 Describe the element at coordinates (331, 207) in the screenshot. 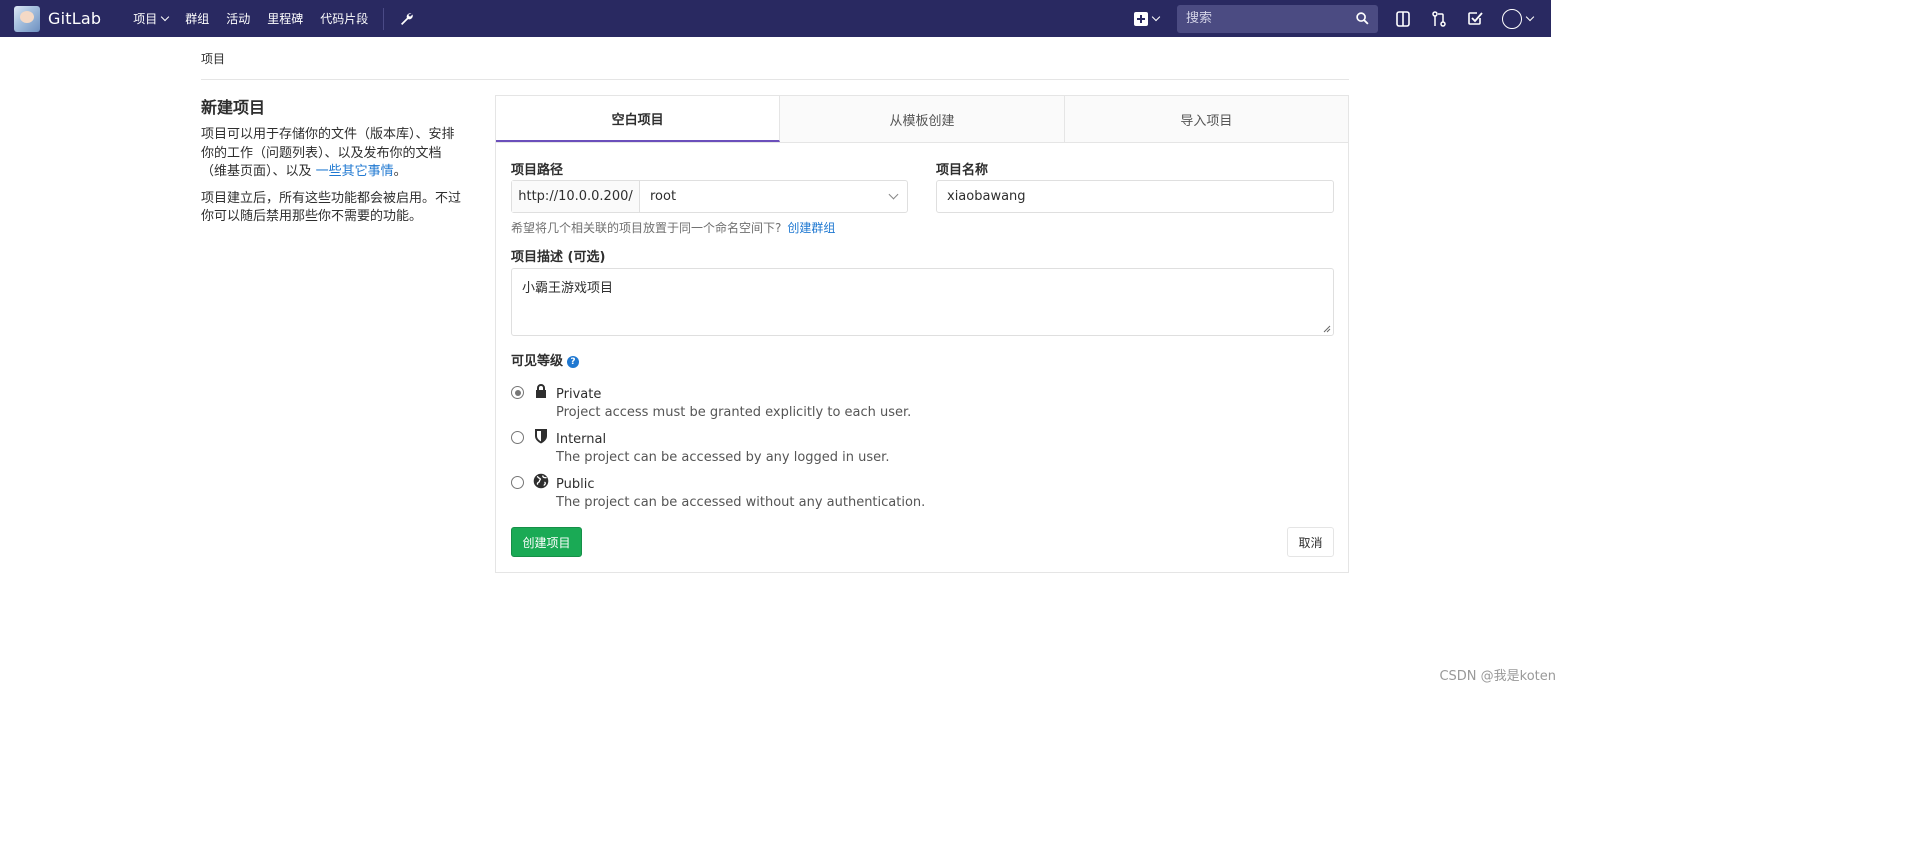

I see `sidebar-description-2: 项目建立后，所有这些功能都会被启用。不过你可以随后禁用那些你不需要的功能。` at that location.